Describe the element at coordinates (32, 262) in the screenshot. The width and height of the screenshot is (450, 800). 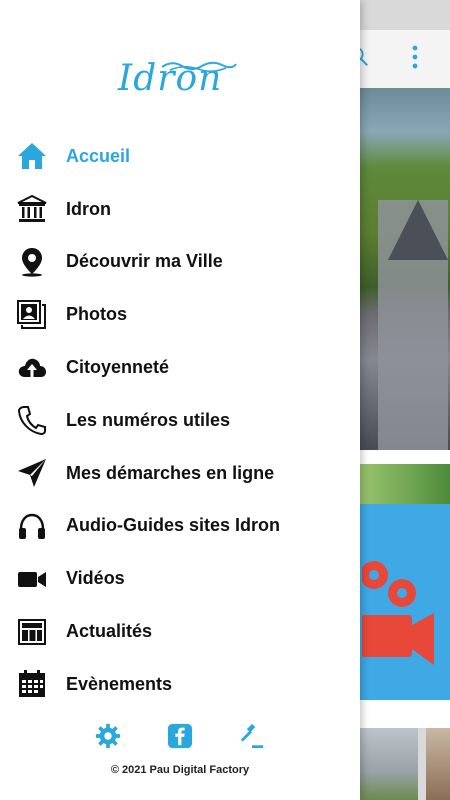
I see `map-pin-icon` at that location.